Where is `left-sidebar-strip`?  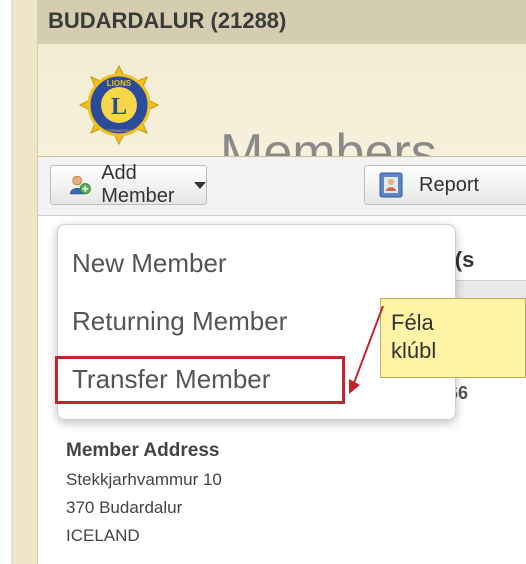
left-sidebar-strip is located at coordinates (25, 282).